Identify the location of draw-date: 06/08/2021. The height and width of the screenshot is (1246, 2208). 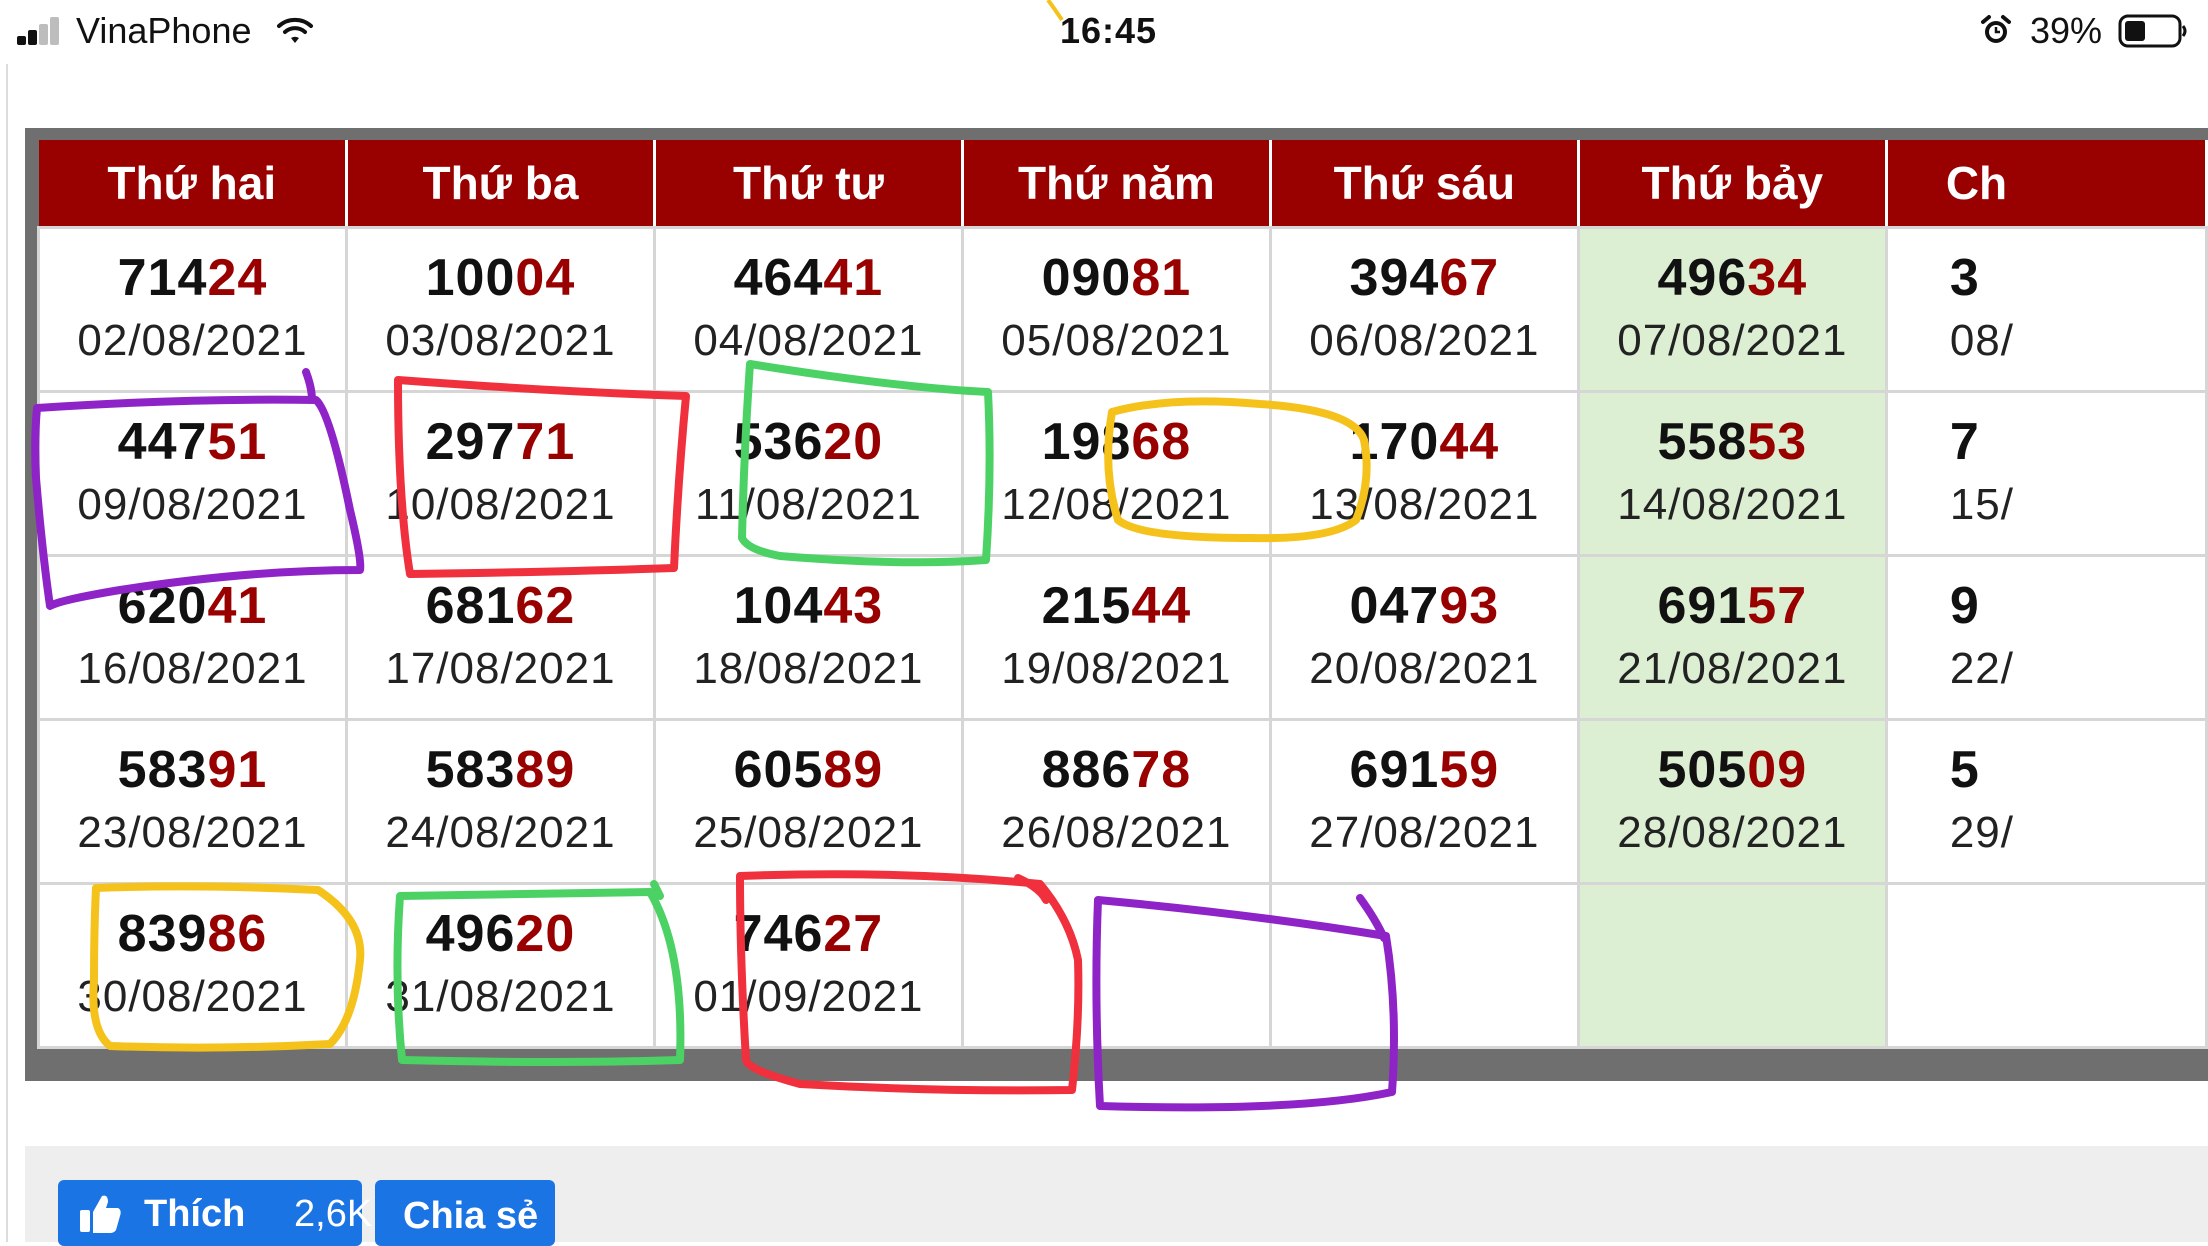
(1424, 340).